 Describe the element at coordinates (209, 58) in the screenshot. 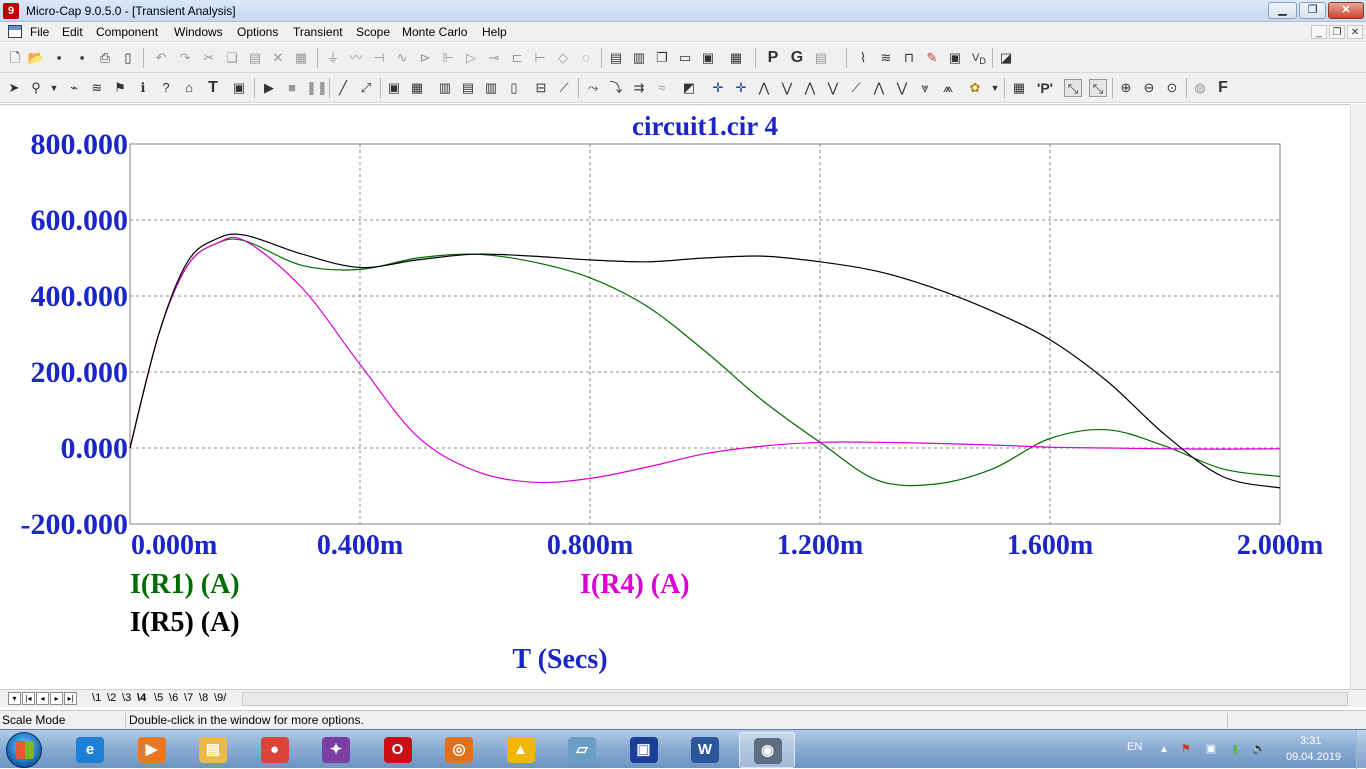

I see `cut-icon: ✂` at that location.